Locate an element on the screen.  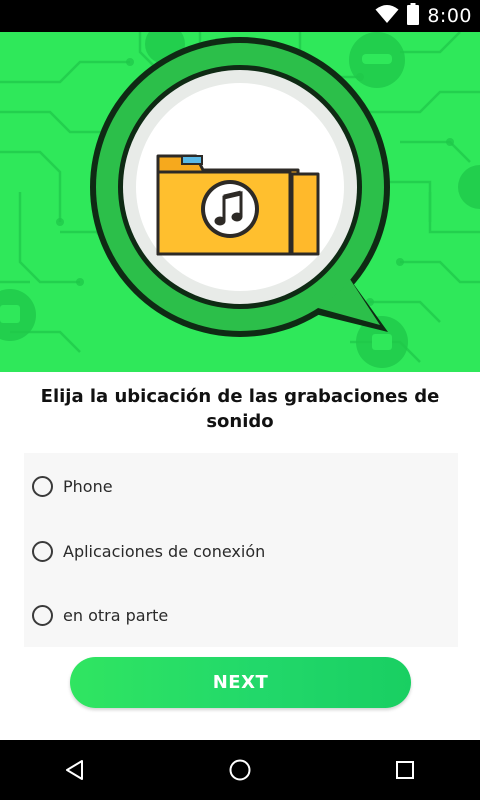
battery-icon is located at coordinates (413, 16).